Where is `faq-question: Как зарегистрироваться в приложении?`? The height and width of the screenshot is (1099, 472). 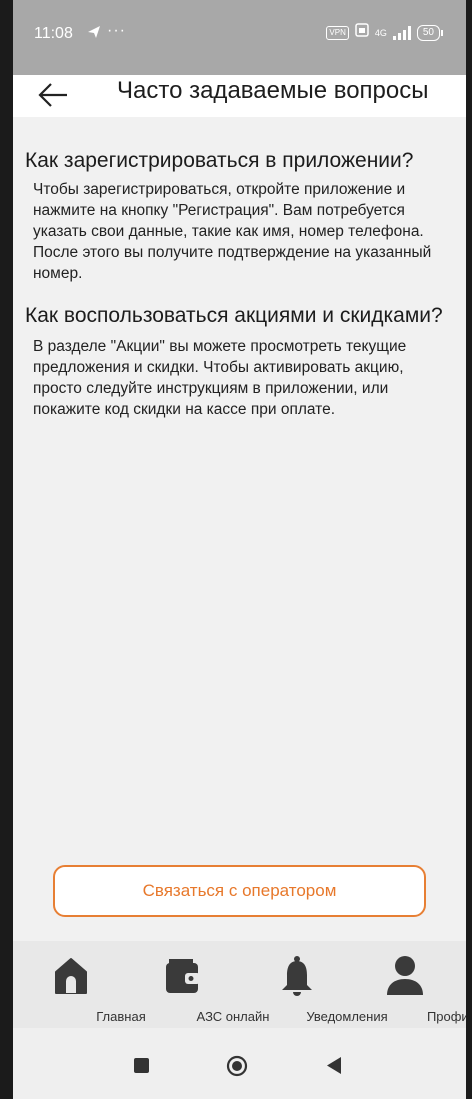 faq-question: Как зарегистрироваться в приложении? is located at coordinates (219, 160).